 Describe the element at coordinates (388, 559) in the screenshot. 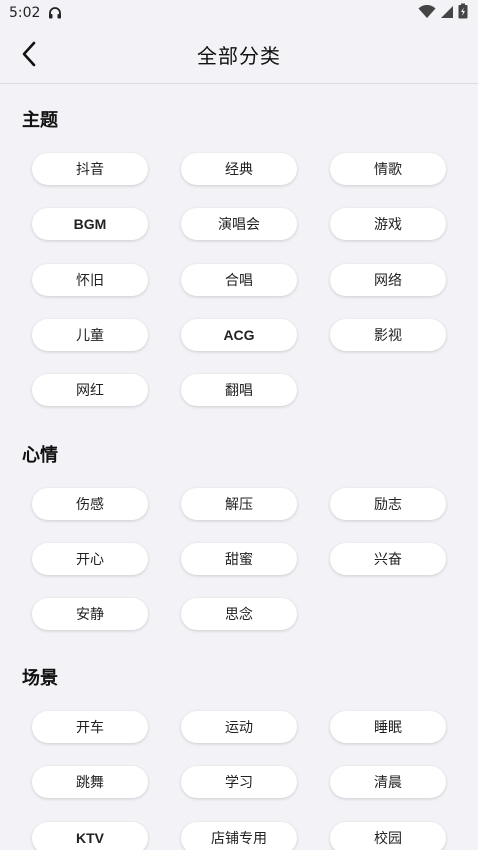

I see `category-chip: 兴奋` at that location.